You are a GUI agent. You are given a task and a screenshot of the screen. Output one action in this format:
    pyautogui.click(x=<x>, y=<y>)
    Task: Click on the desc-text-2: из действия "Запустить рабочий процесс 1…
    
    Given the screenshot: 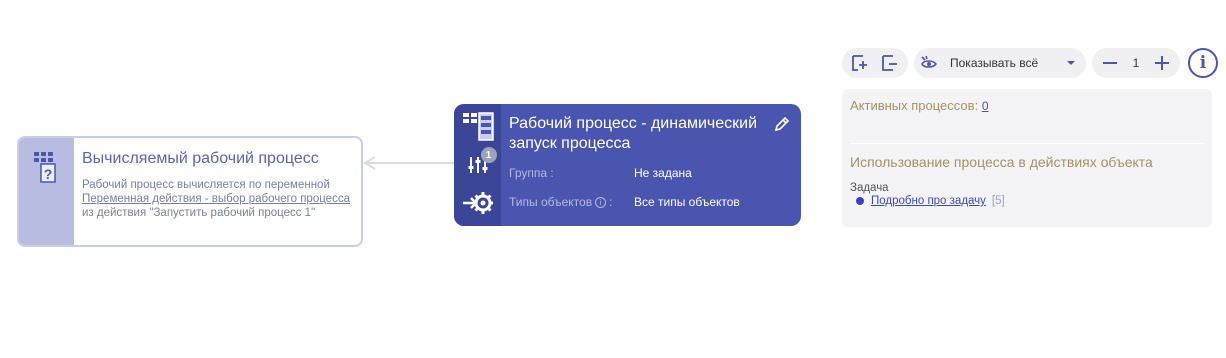 What is the action you would take?
    pyautogui.click(x=199, y=213)
    